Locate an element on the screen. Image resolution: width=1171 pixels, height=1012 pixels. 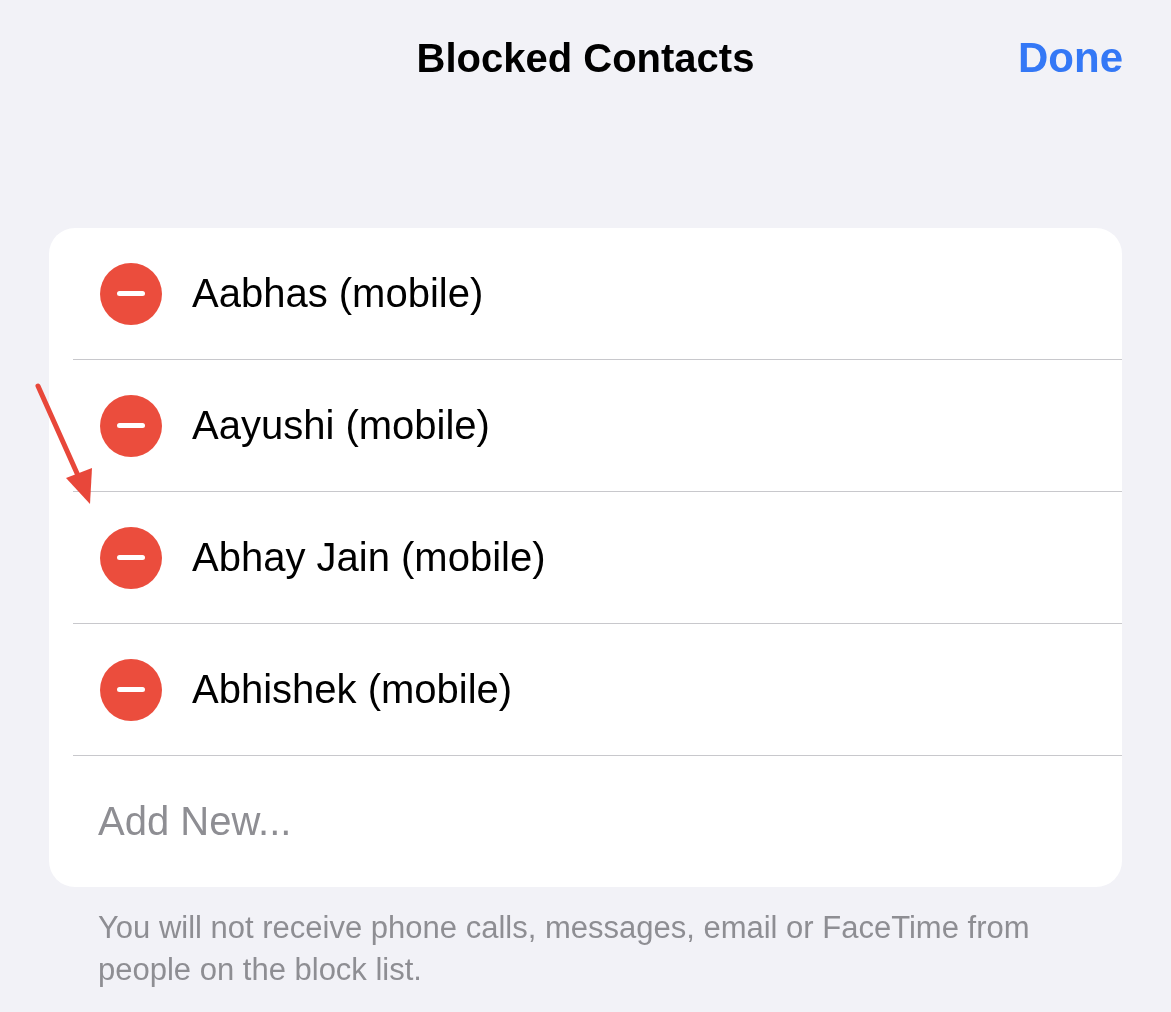
screen-title: Blocked Contacts is located at coordinates (585, 58).